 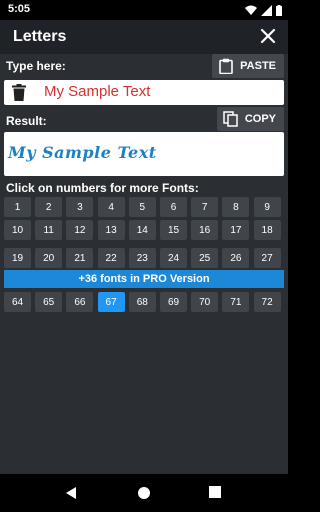 I want to click on clipboard-icon, so click(x=226, y=66).